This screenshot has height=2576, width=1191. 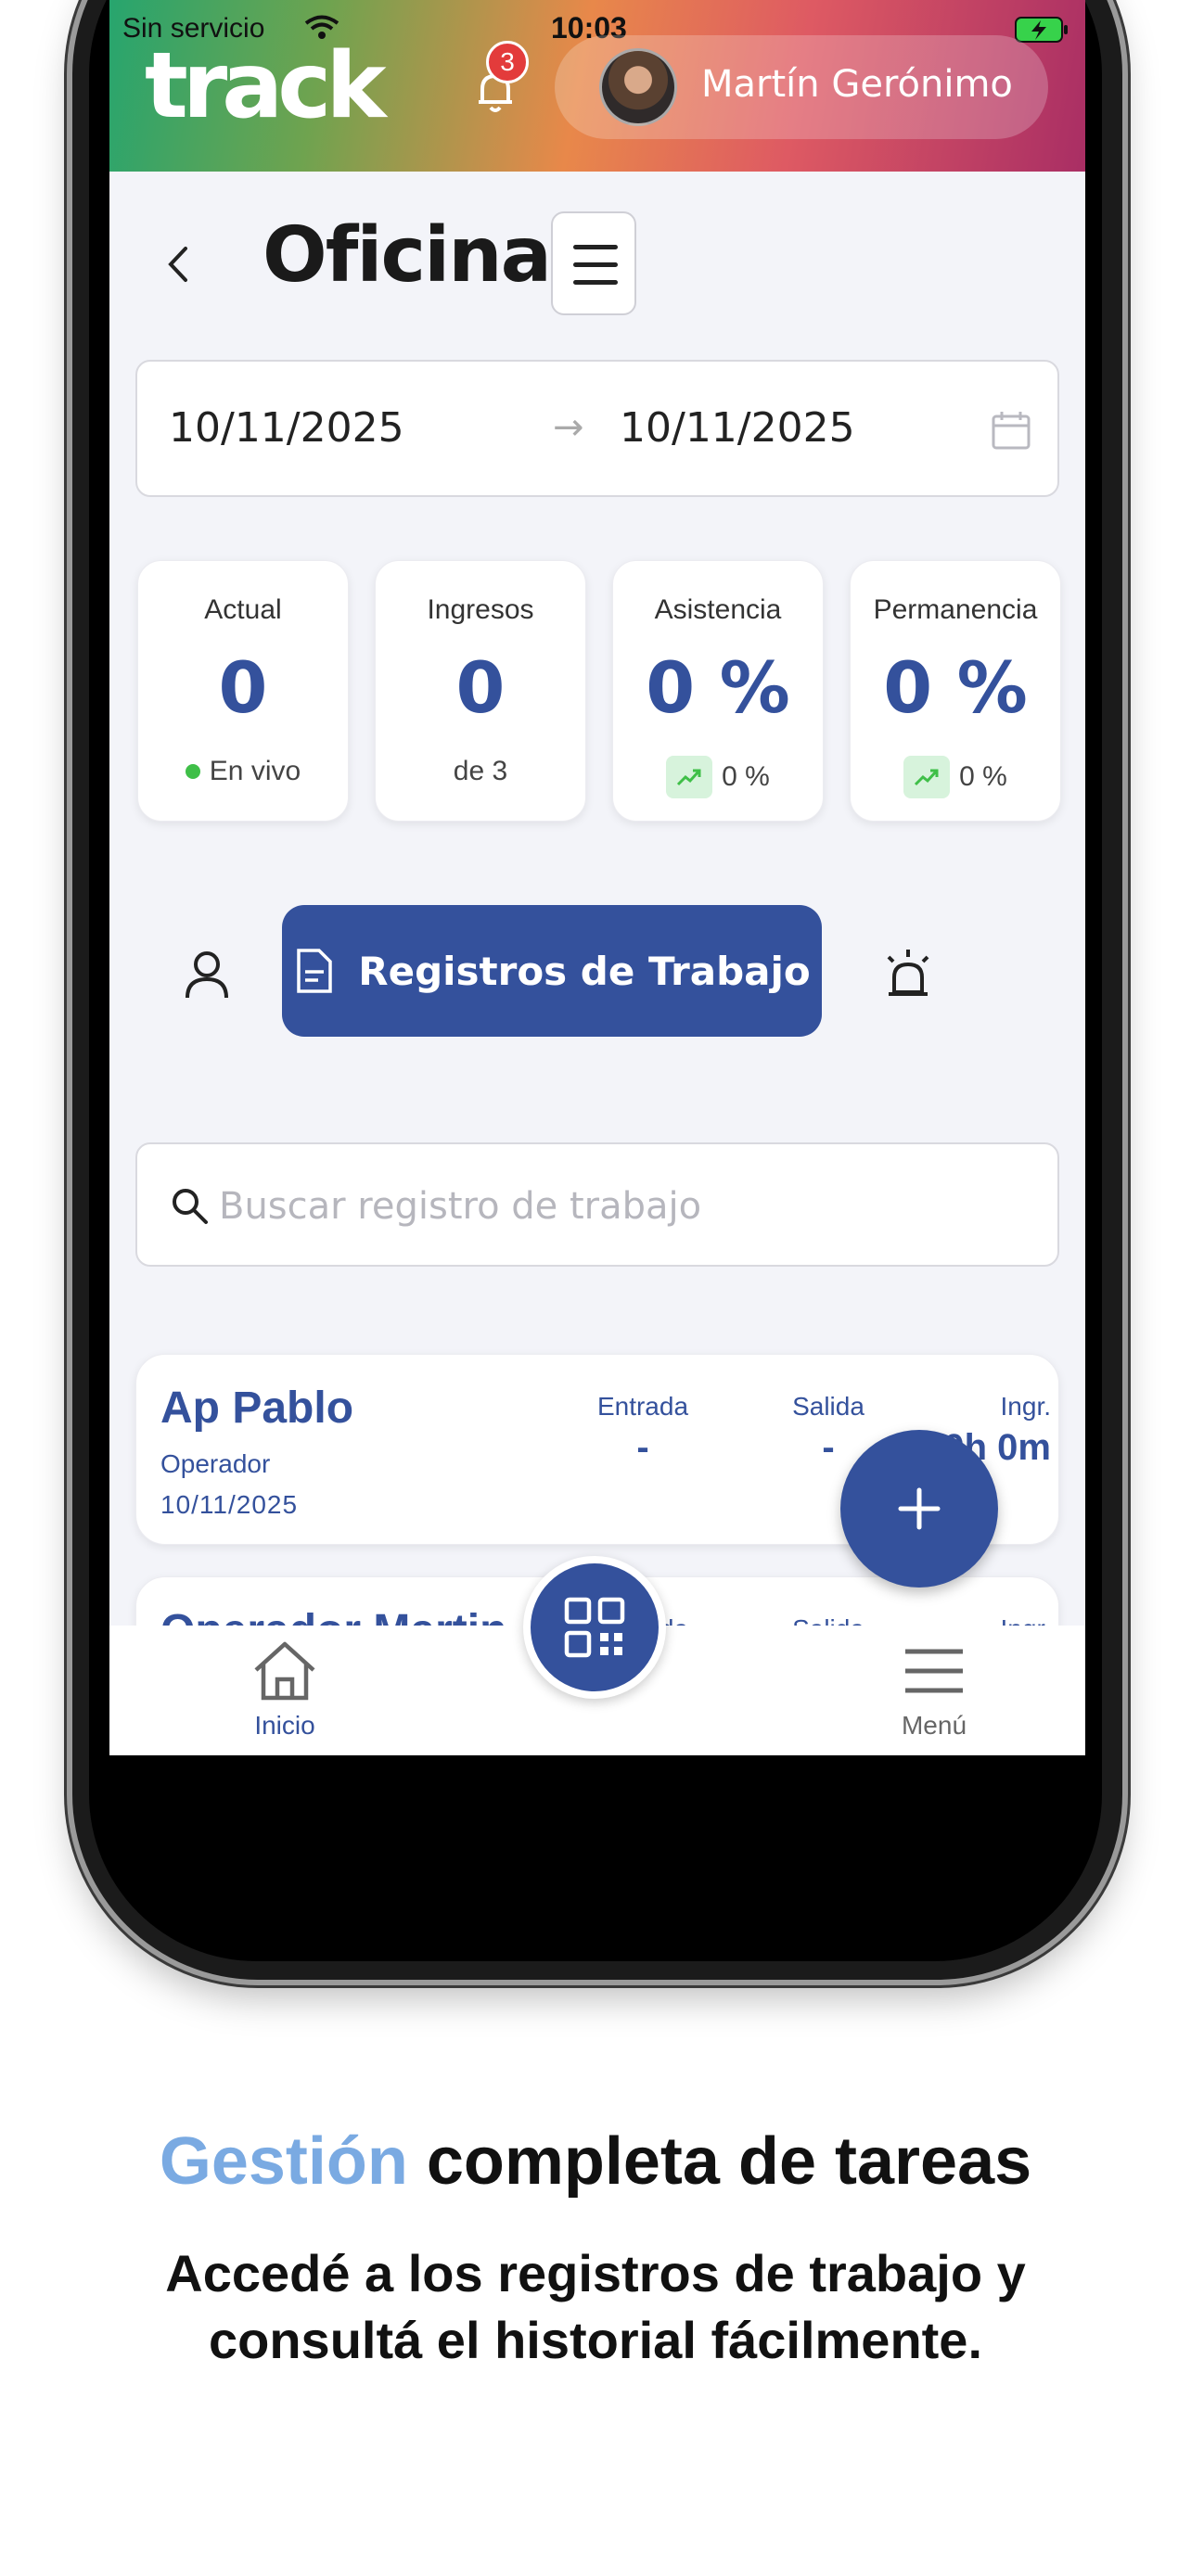 I want to click on user-profile-button: Martín Gerónimo, so click(x=801, y=87).